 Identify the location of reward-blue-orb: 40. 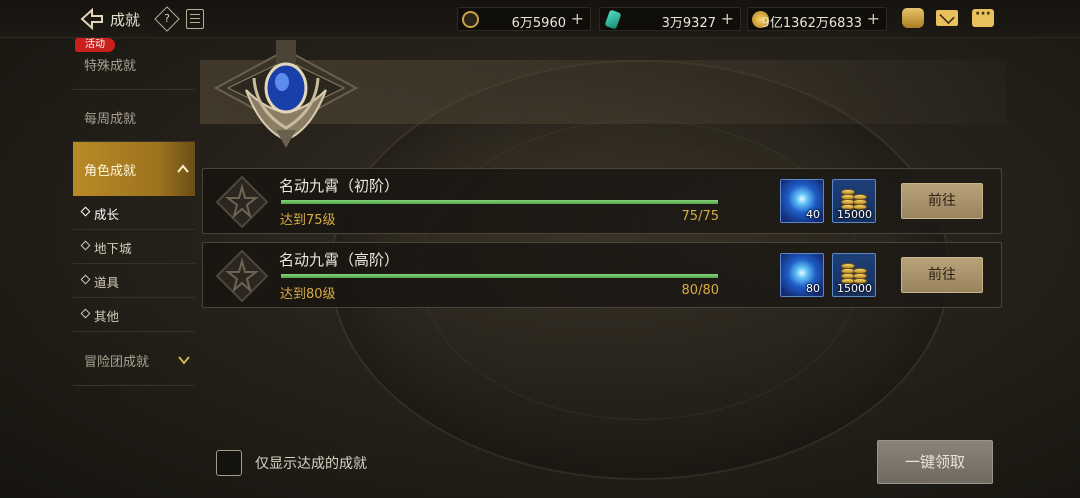
(802, 201).